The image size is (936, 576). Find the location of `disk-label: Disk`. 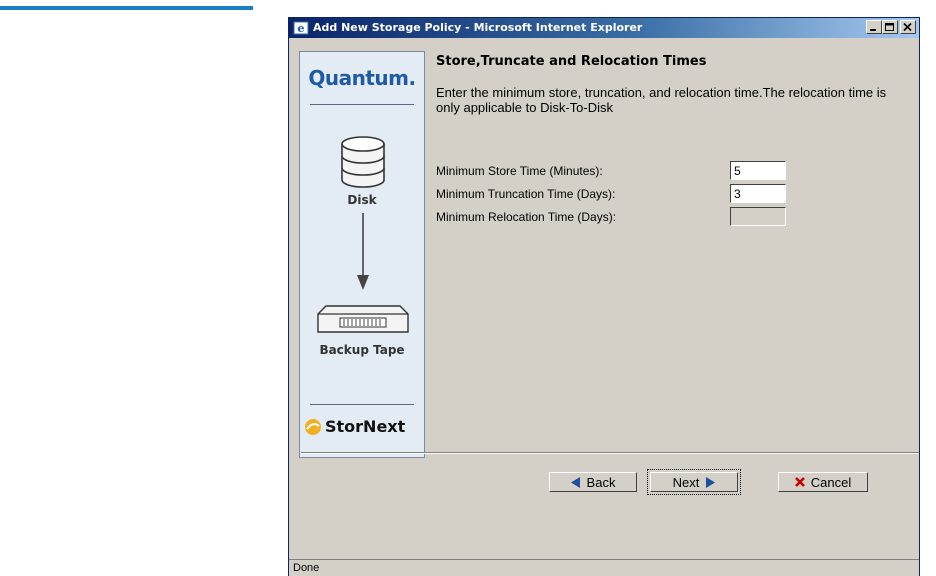

disk-label: Disk is located at coordinates (362, 200).